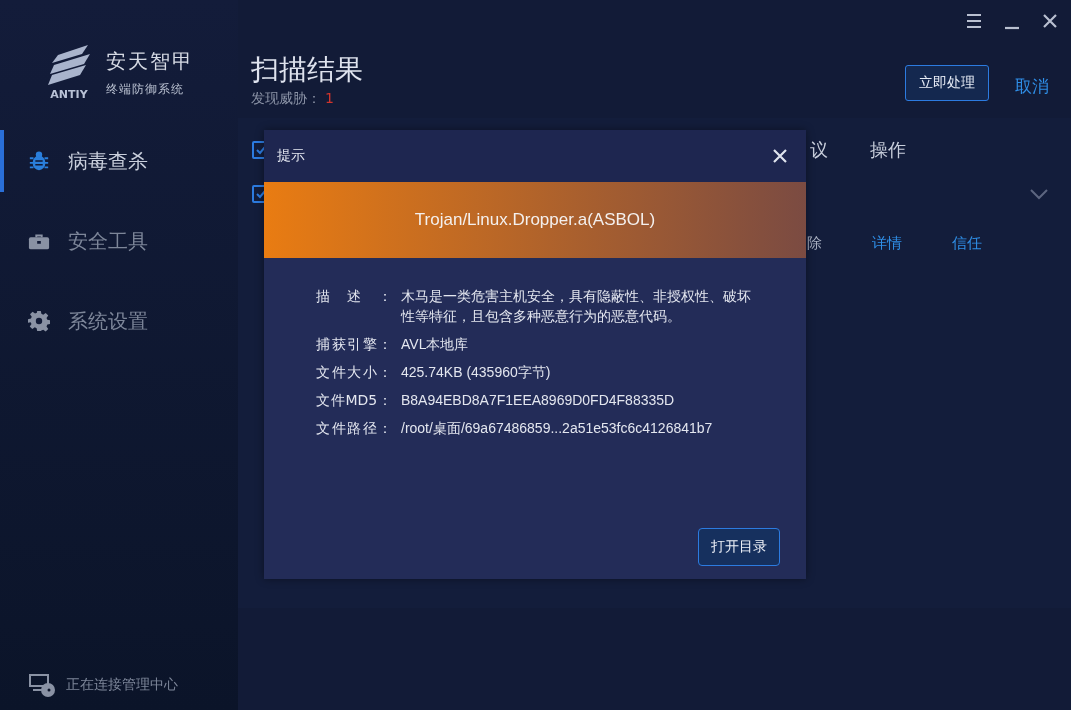  I want to click on action-link: 信任, so click(967, 243).